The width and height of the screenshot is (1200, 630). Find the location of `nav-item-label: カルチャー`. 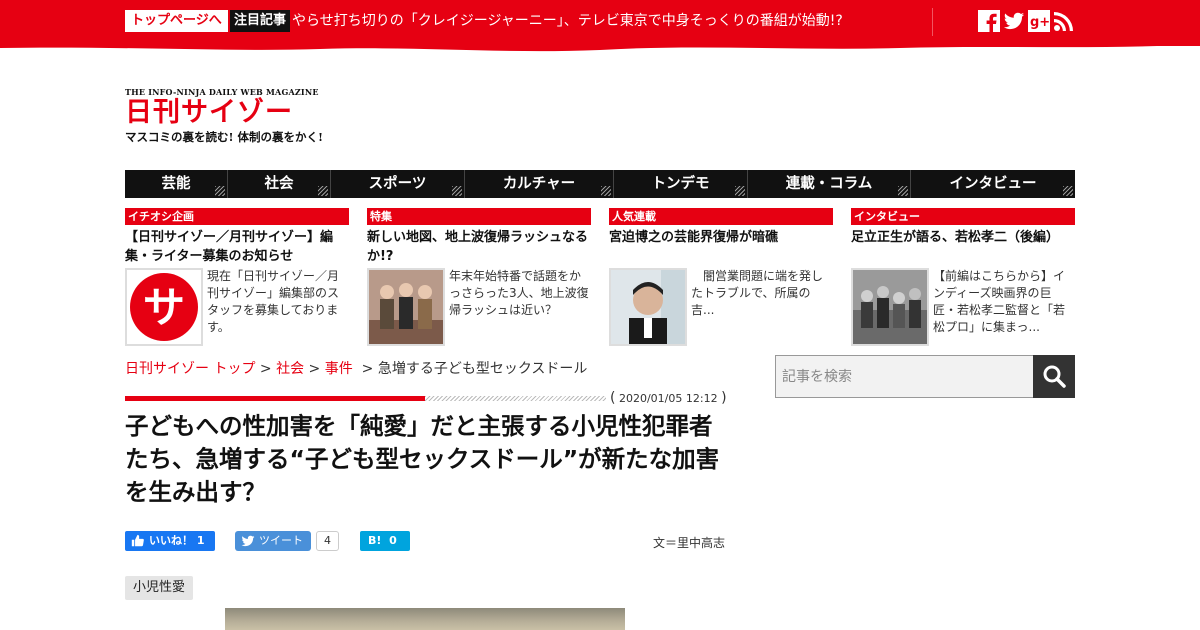

nav-item-label: カルチャー is located at coordinates (539, 184).